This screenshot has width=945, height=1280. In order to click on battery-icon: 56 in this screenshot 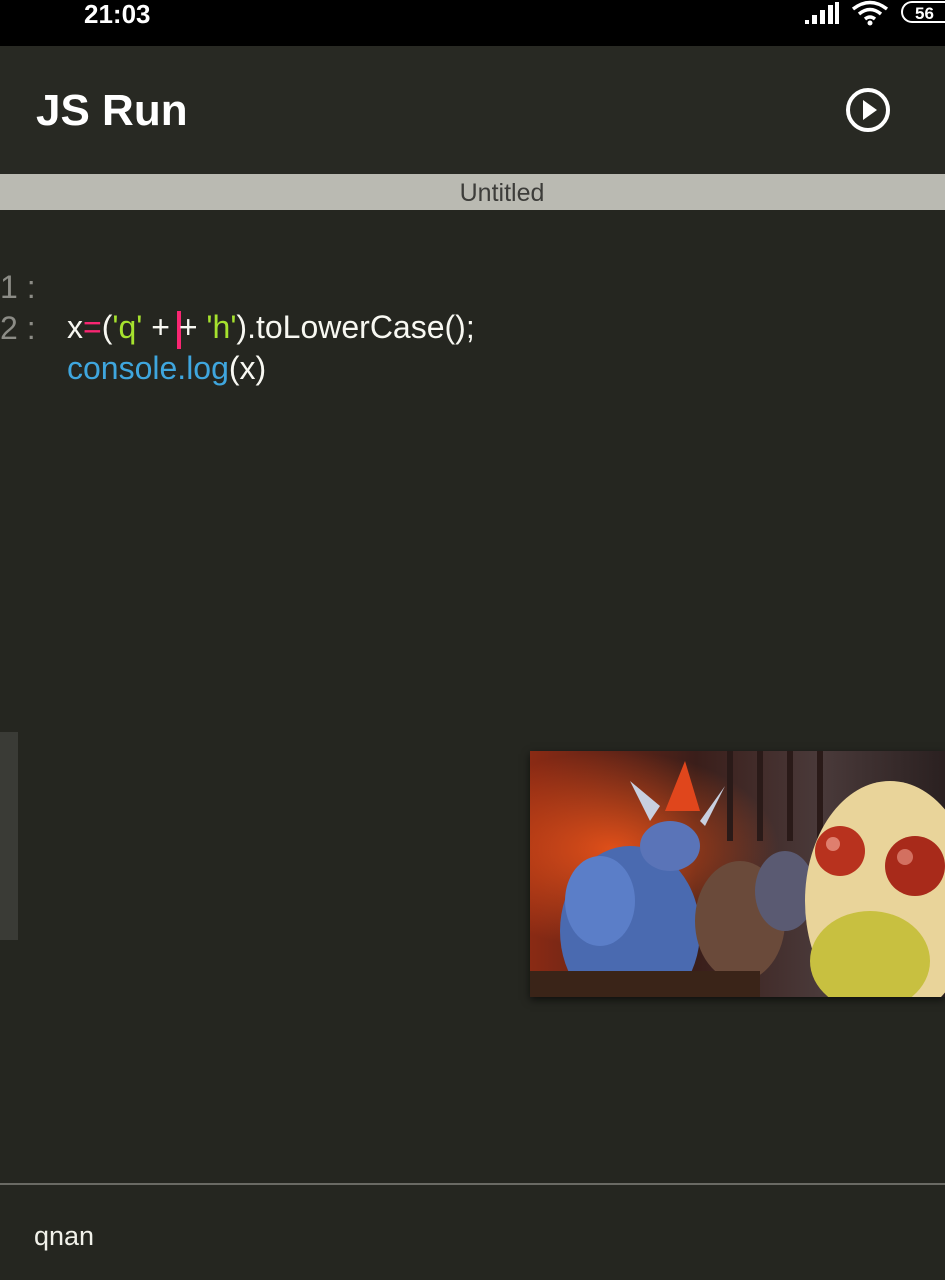, I will do `click(923, 12)`.